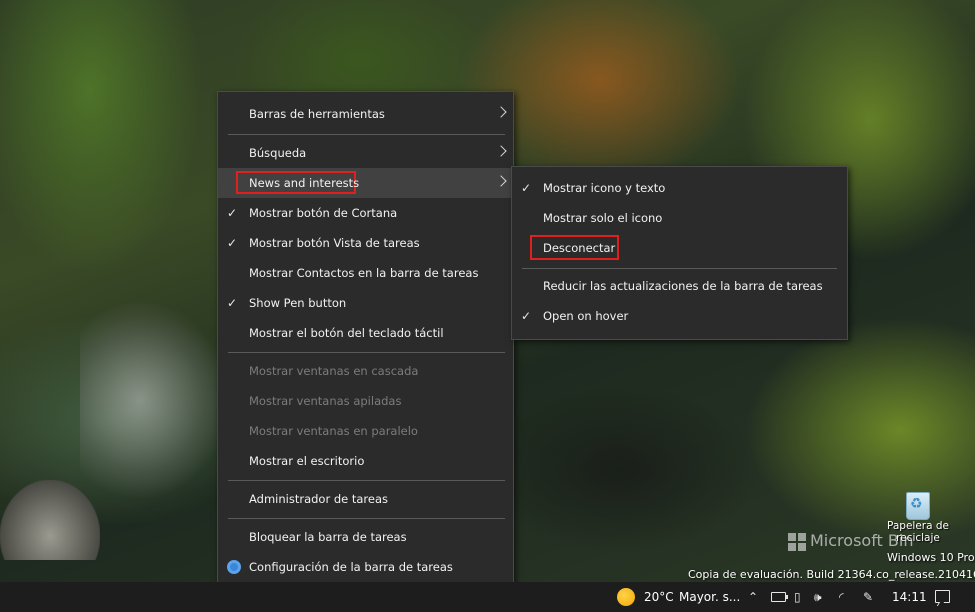 This screenshot has width=975, height=612. What do you see at coordinates (679, 268) in the screenshot?
I see `submenu-separator` at bounding box center [679, 268].